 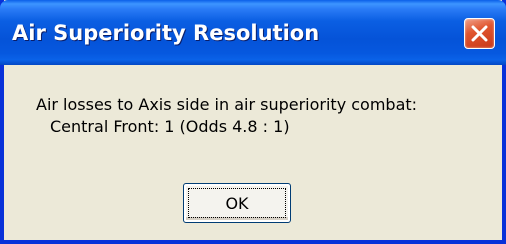 I want to click on close-button, so click(x=479, y=33).